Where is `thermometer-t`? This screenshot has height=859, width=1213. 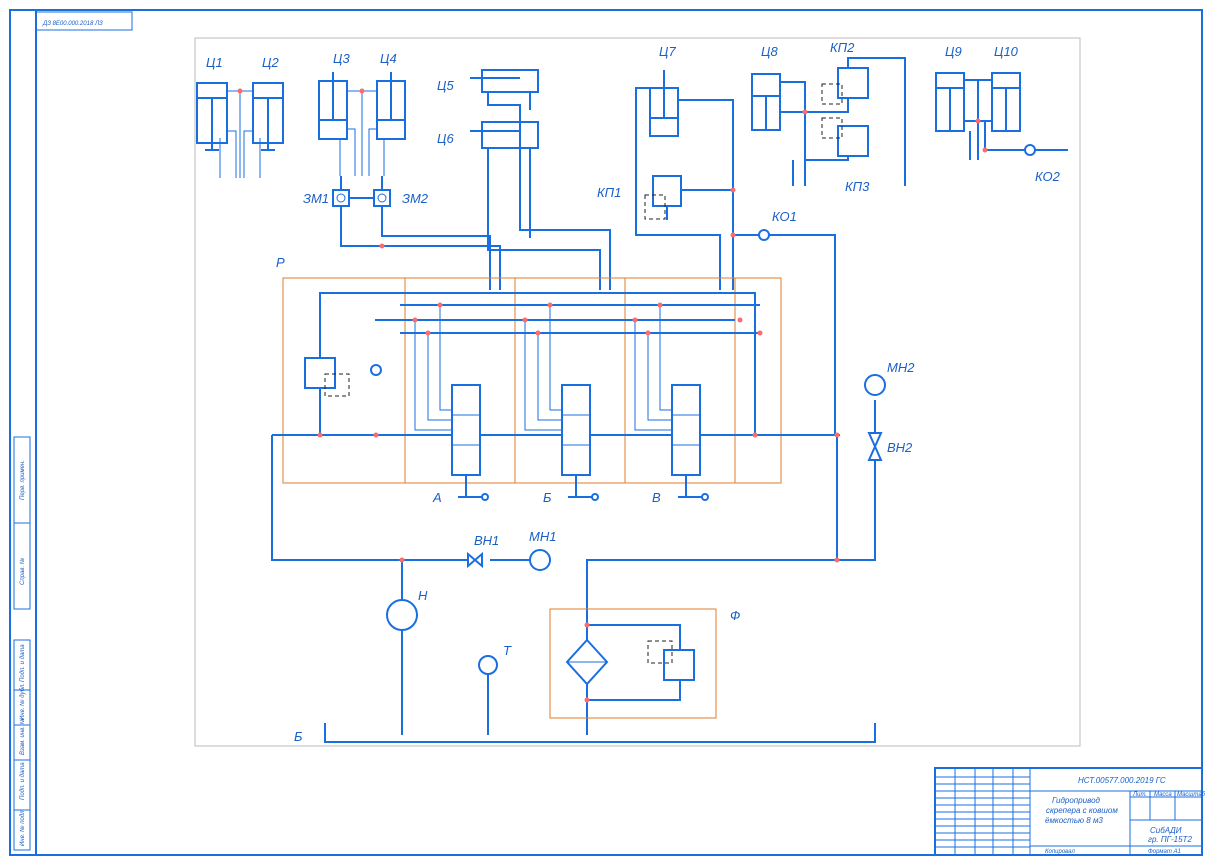 thermometer-t is located at coordinates (488, 665).